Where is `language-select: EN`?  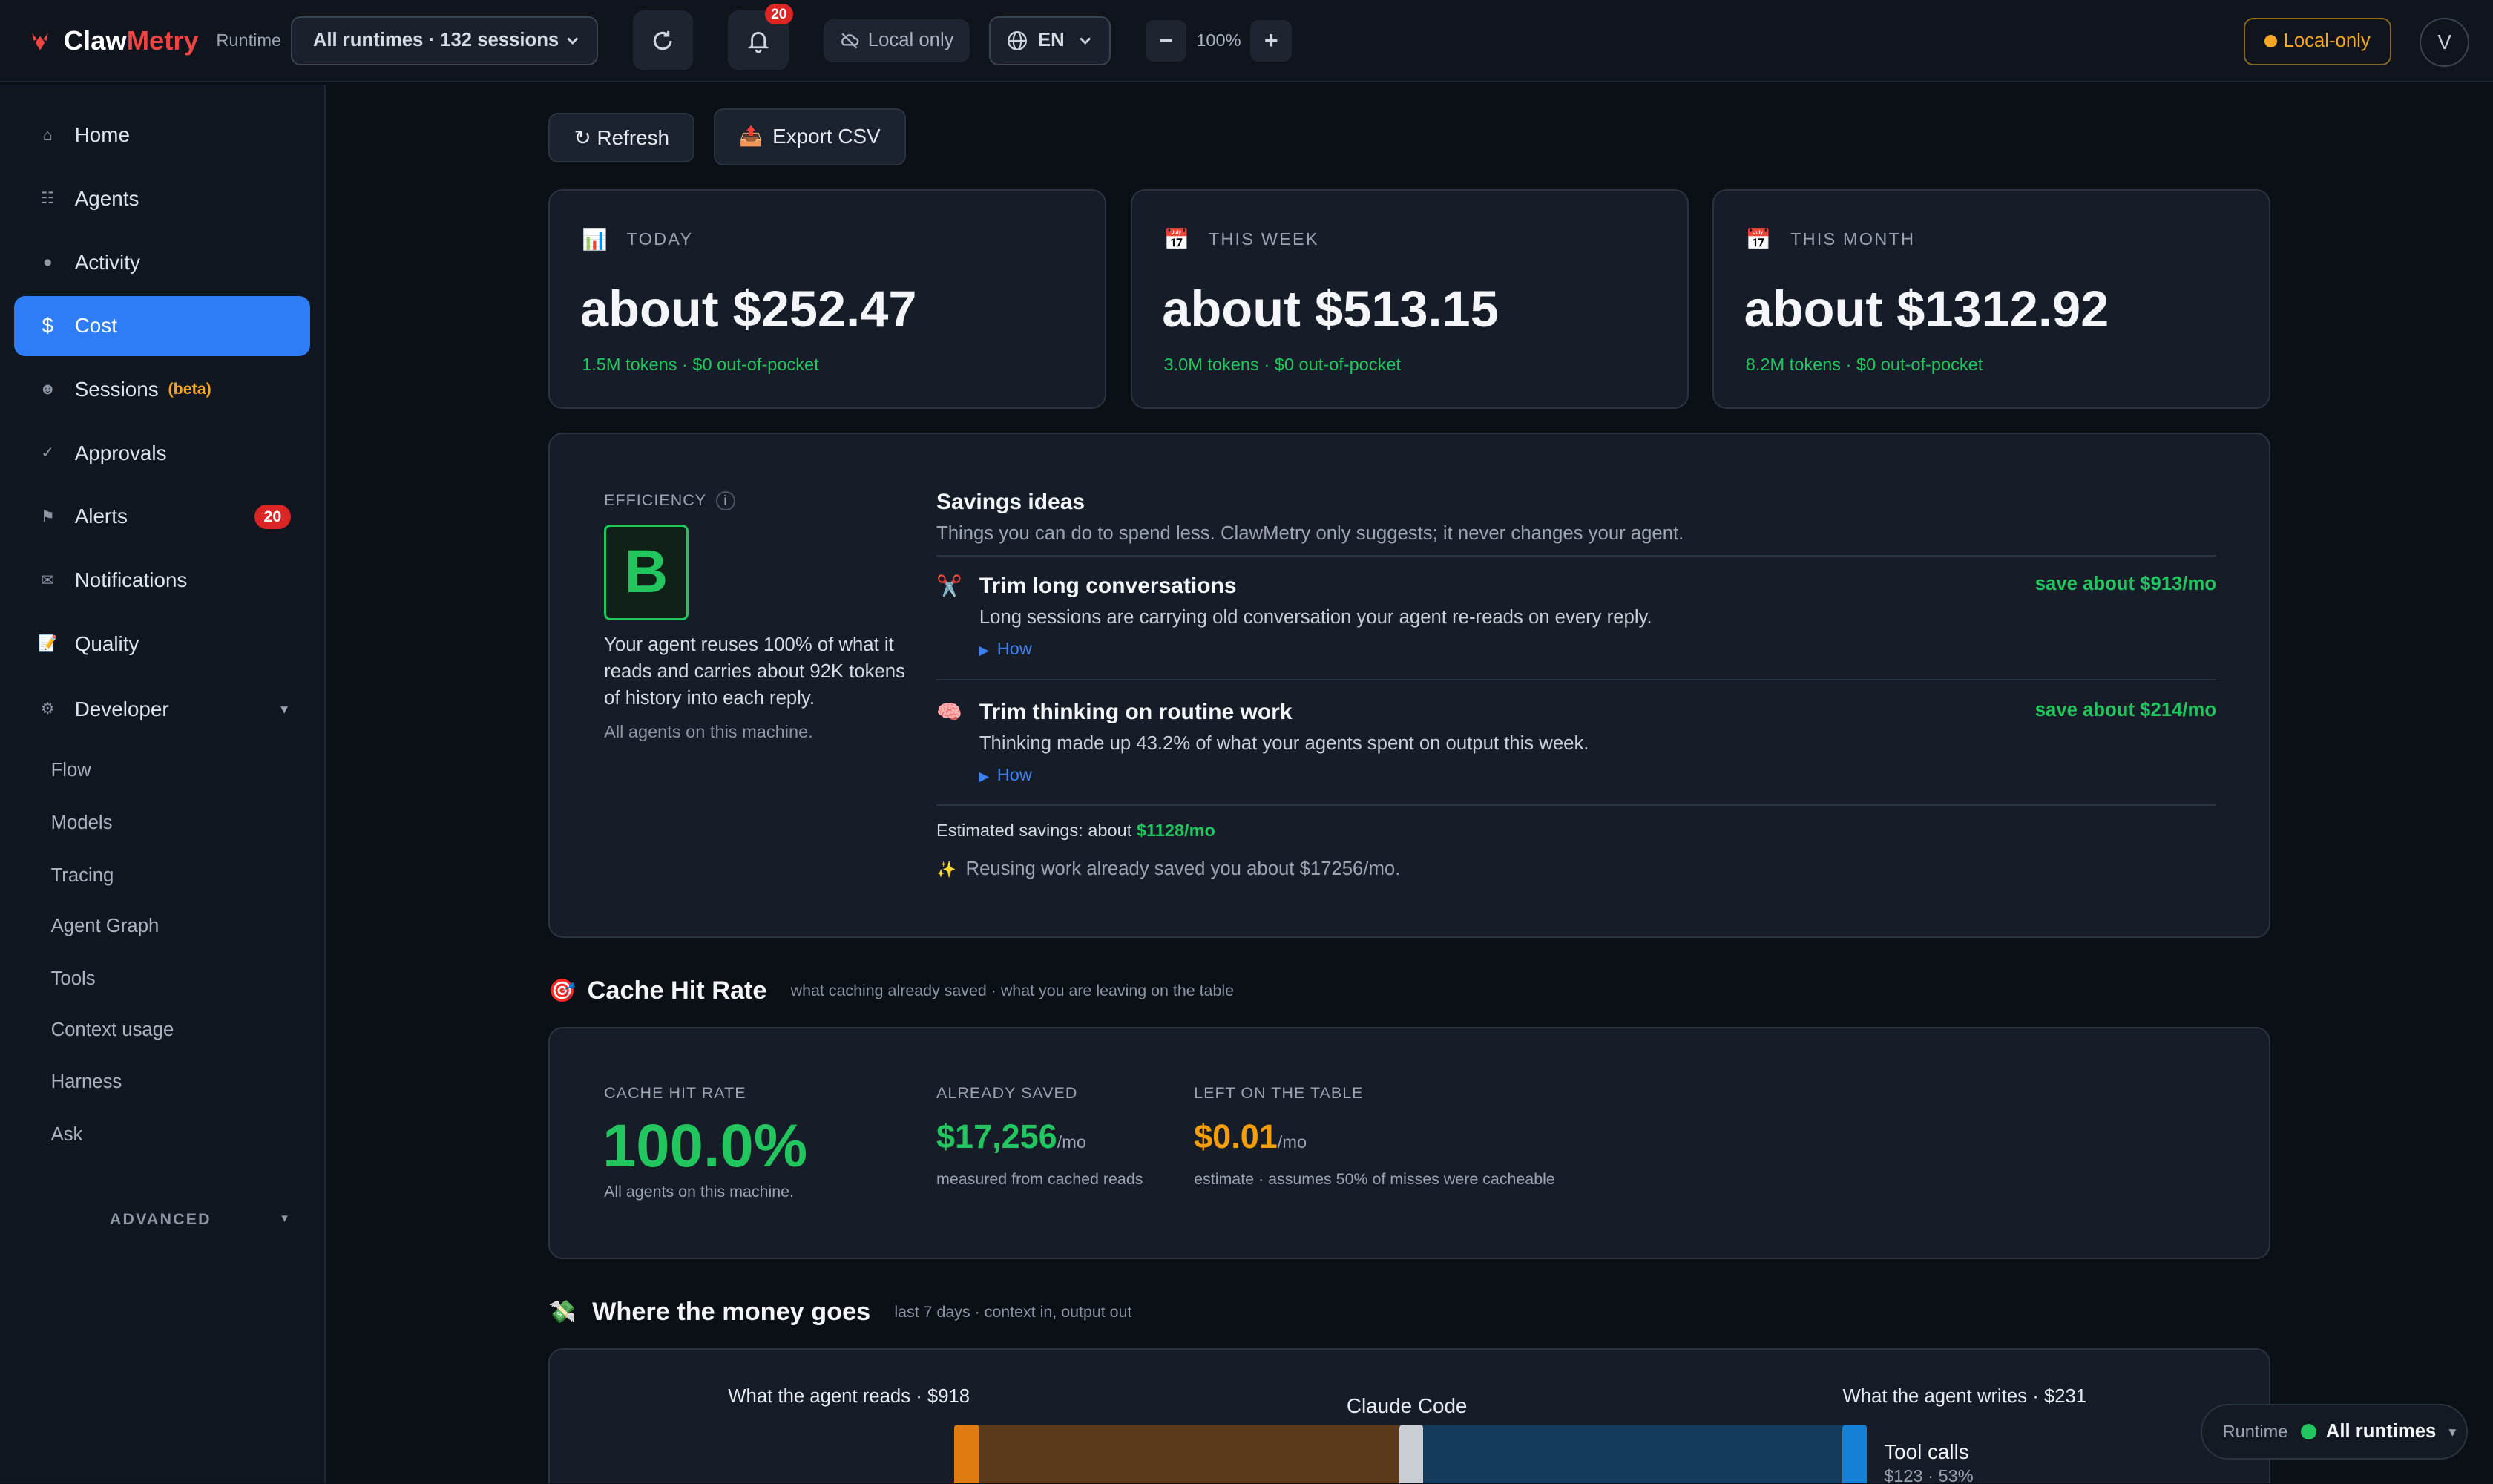 language-select: EN is located at coordinates (1049, 40).